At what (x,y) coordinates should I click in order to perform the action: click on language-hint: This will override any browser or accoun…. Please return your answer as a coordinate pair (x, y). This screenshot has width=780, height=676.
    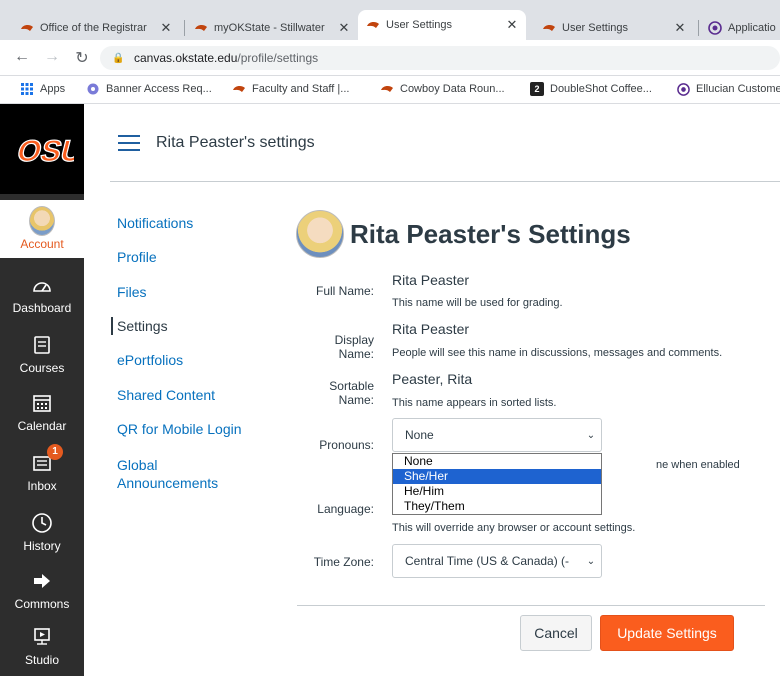
    Looking at the image, I should click on (514, 528).